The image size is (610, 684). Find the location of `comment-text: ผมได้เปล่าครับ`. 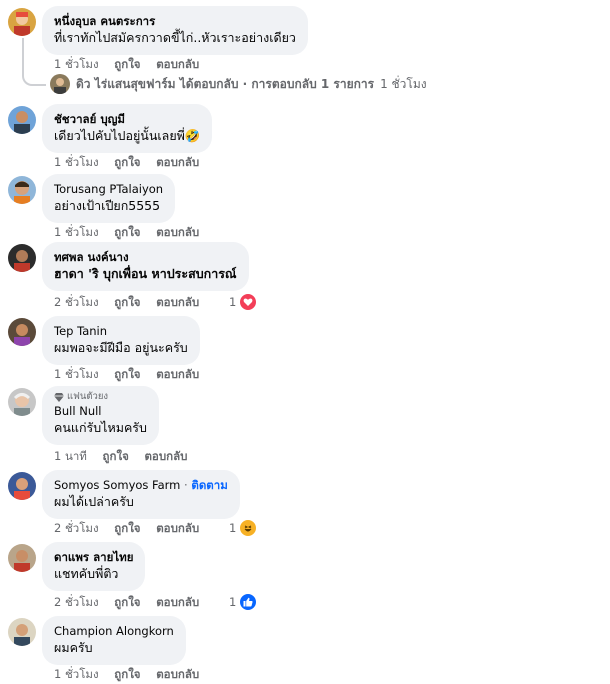

comment-text: ผมได้เปล่าครับ is located at coordinates (94, 501).